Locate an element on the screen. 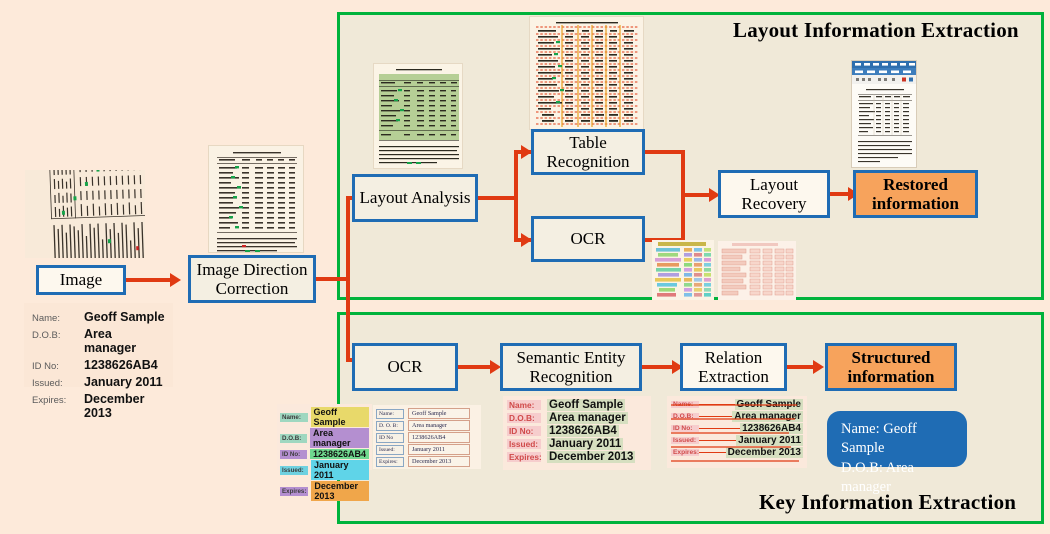 This screenshot has height=534, width=1050. box-restored-information: Restored information is located at coordinates (915, 194).